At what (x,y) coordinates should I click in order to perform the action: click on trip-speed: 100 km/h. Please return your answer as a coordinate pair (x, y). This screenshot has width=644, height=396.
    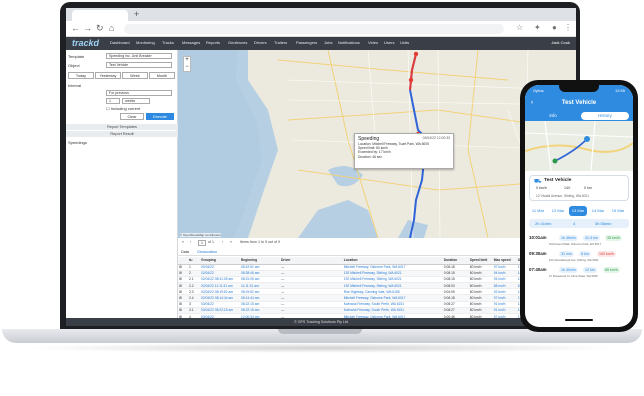
    Looking at the image, I should click on (606, 254).